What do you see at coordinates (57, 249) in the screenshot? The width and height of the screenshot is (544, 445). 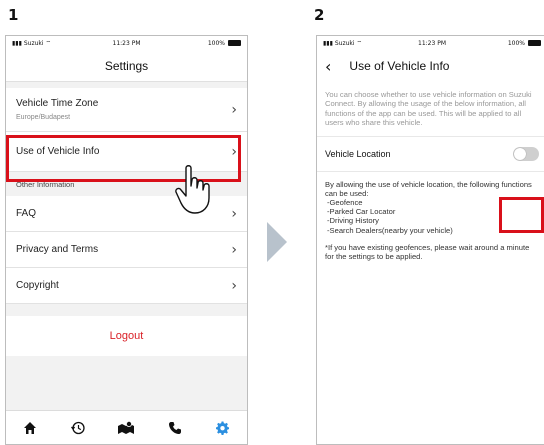 I see `settings-item-label: Privacy and Terms` at bounding box center [57, 249].